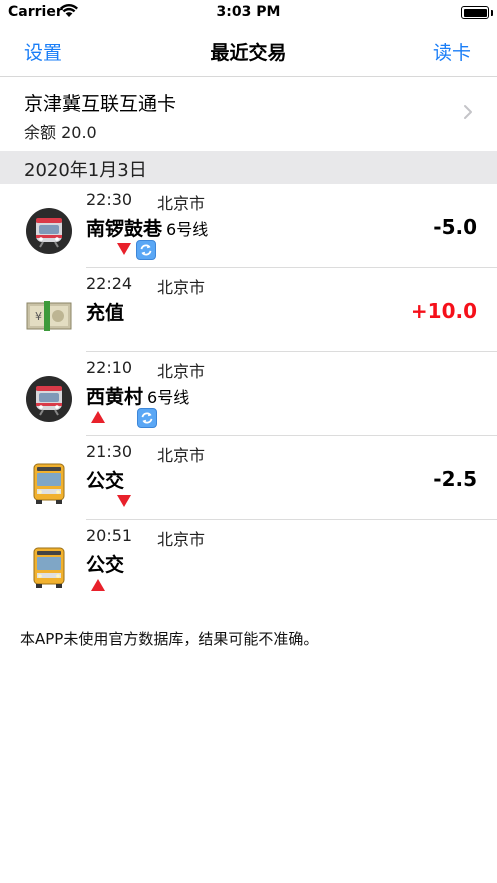 The image size is (497, 883). What do you see at coordinates (248, 167) in the screenshot?
I see `date-section-header: 2020年1月3日` at bounding box center [248, 167].